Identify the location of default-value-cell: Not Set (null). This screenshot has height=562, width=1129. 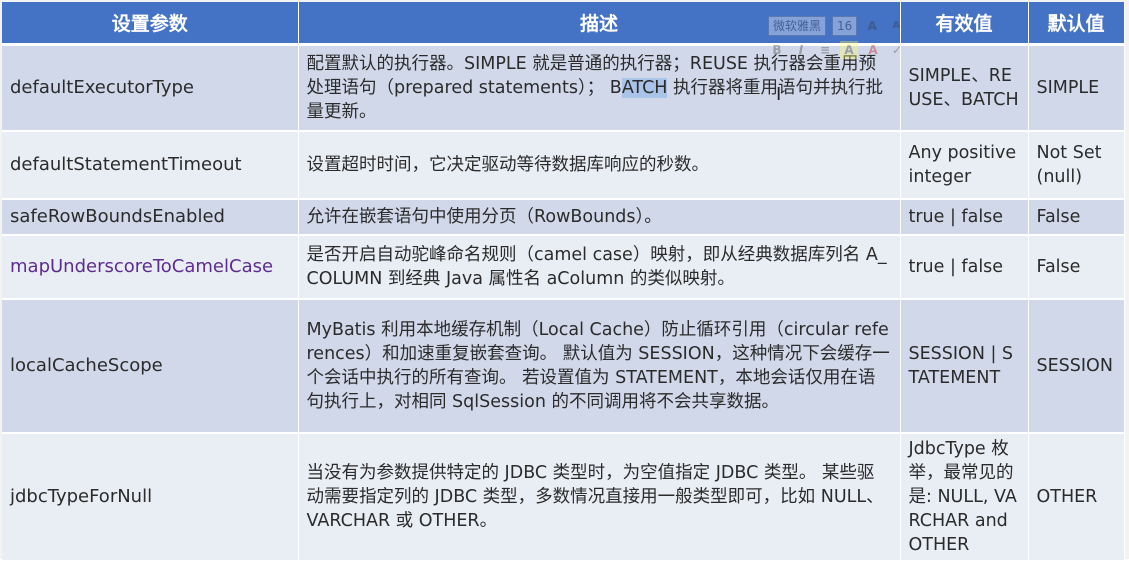
(1076, 165).